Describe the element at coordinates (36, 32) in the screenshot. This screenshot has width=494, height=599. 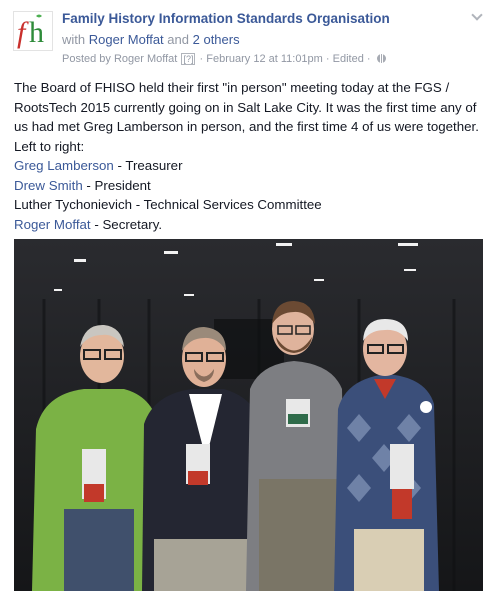
I see `svg-text: h` at that location.